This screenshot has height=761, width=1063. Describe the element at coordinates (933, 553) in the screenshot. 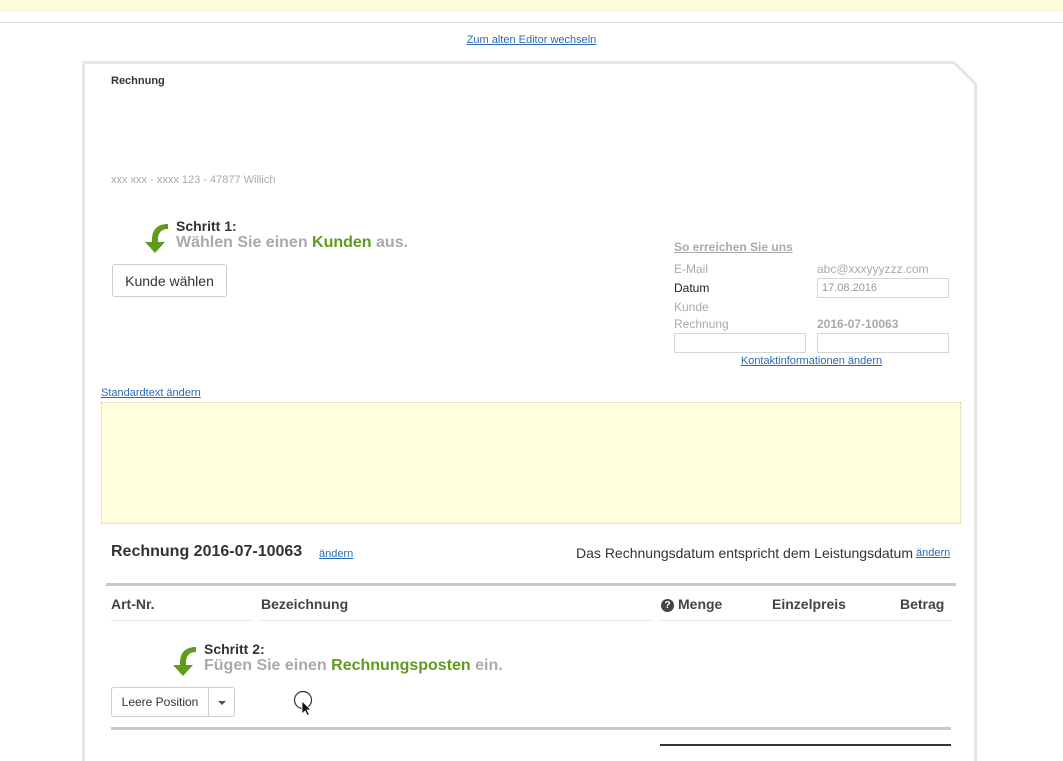

I see `change-service-date-link: ändern` at that location.